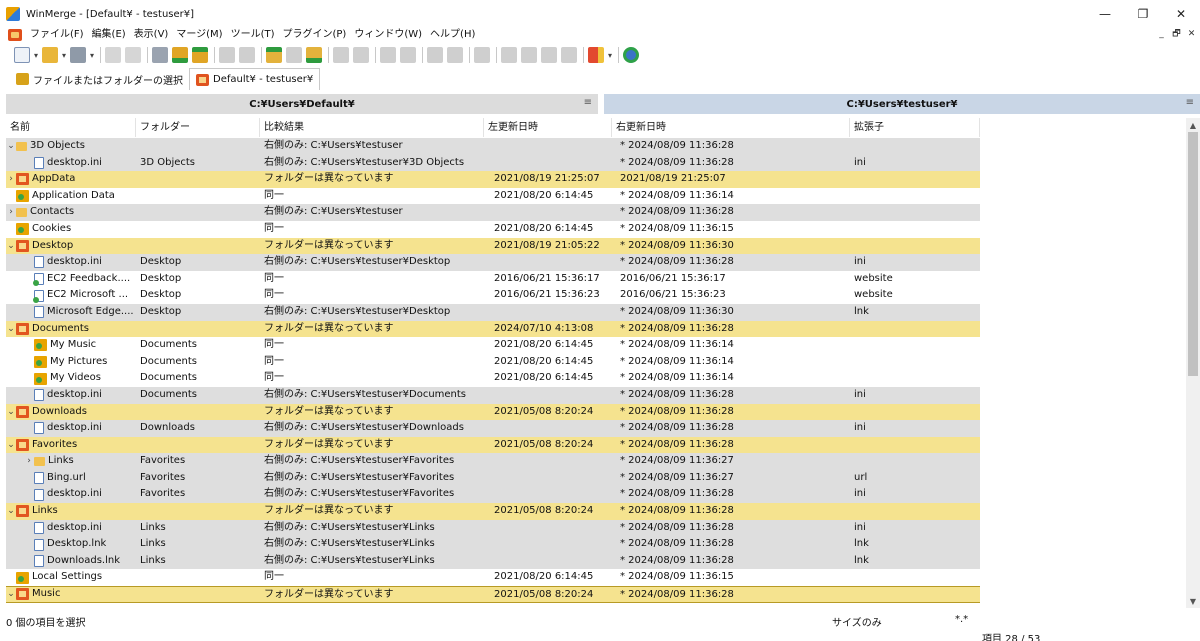 This screenshot has height=641, width=1200. What do you see at coordinates (64, 55) in the screenshot?
I see `open-dropdown-icon: ▾` at bounding box center [64, 55].